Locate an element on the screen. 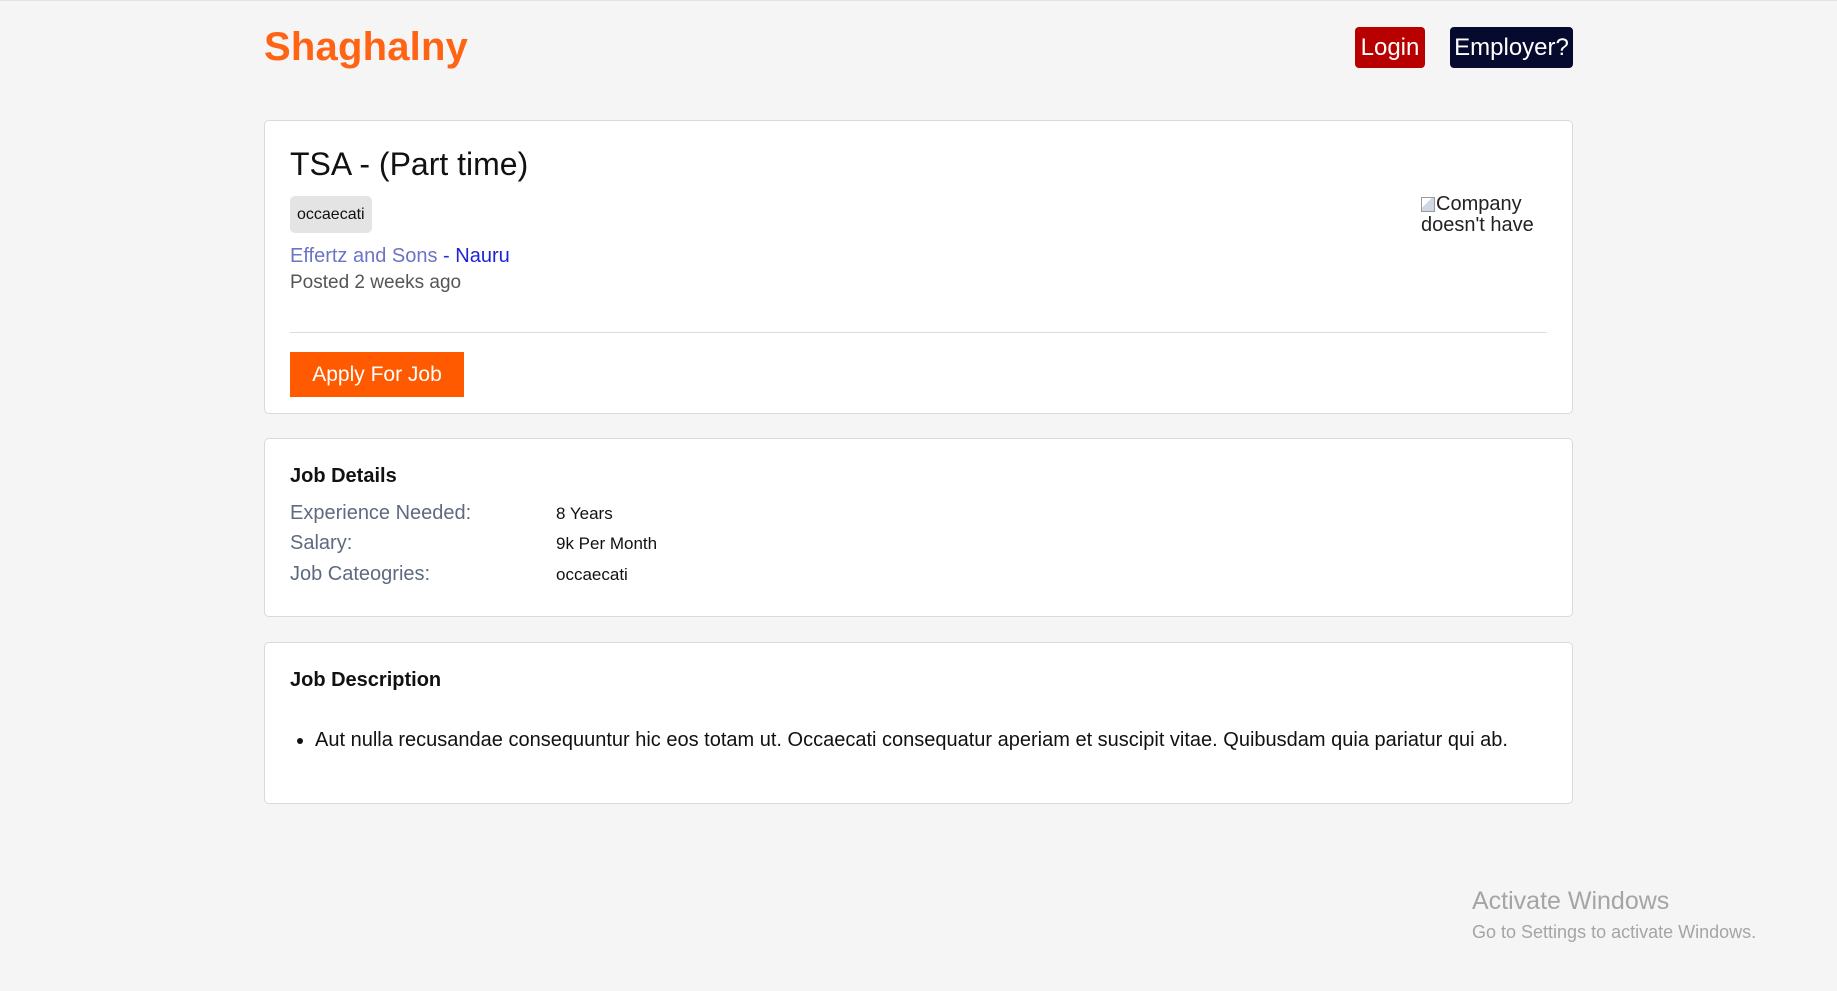 This screenshot has width=1837, height=991. company-logo-alt-text: Company doesn't have is located at coordinates (1477, 212).